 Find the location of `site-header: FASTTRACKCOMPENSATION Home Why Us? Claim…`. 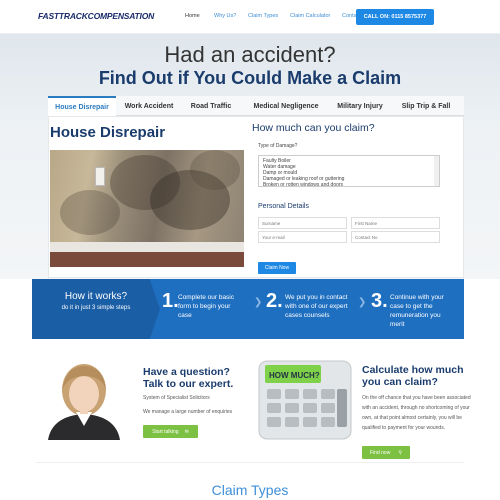

site-header: FASTTRACKCOMPENSATION Home Why Us? Claim… is located at coordinates (250, 17).